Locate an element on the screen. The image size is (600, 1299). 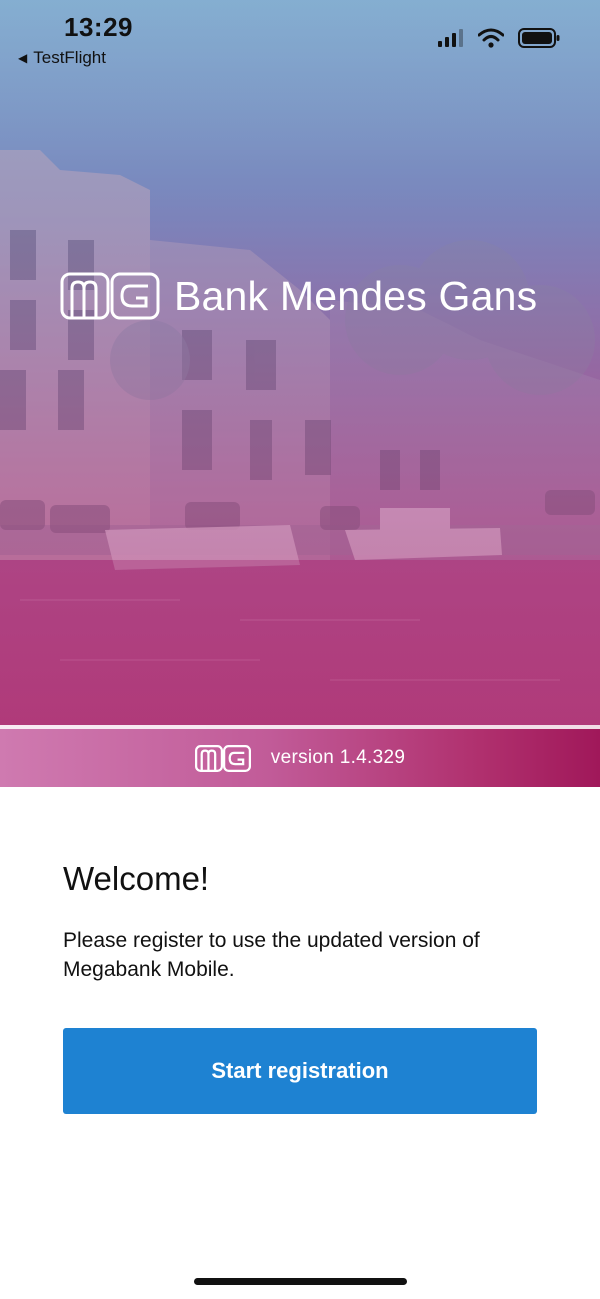
version-text: version 1.4.329 is located at coordinates (338, 757).